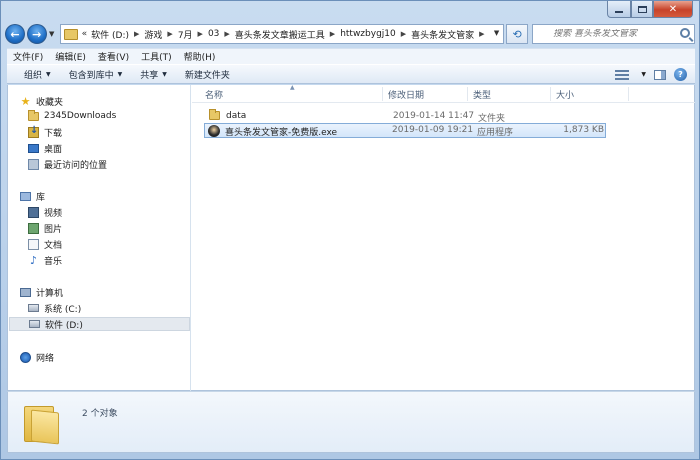 The image size is (700, 460). Describe the element at coordinates (25, 196) in the screenshot. I see `library-icon` at that location.